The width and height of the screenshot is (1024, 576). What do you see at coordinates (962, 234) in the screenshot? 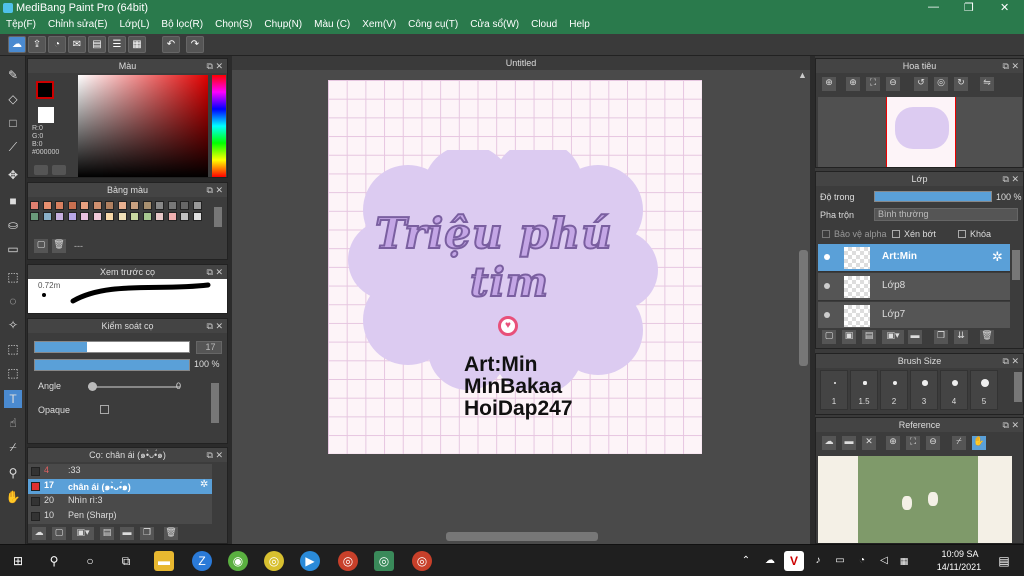
I see `lock-checkbox` at bounding box center [962, 234].